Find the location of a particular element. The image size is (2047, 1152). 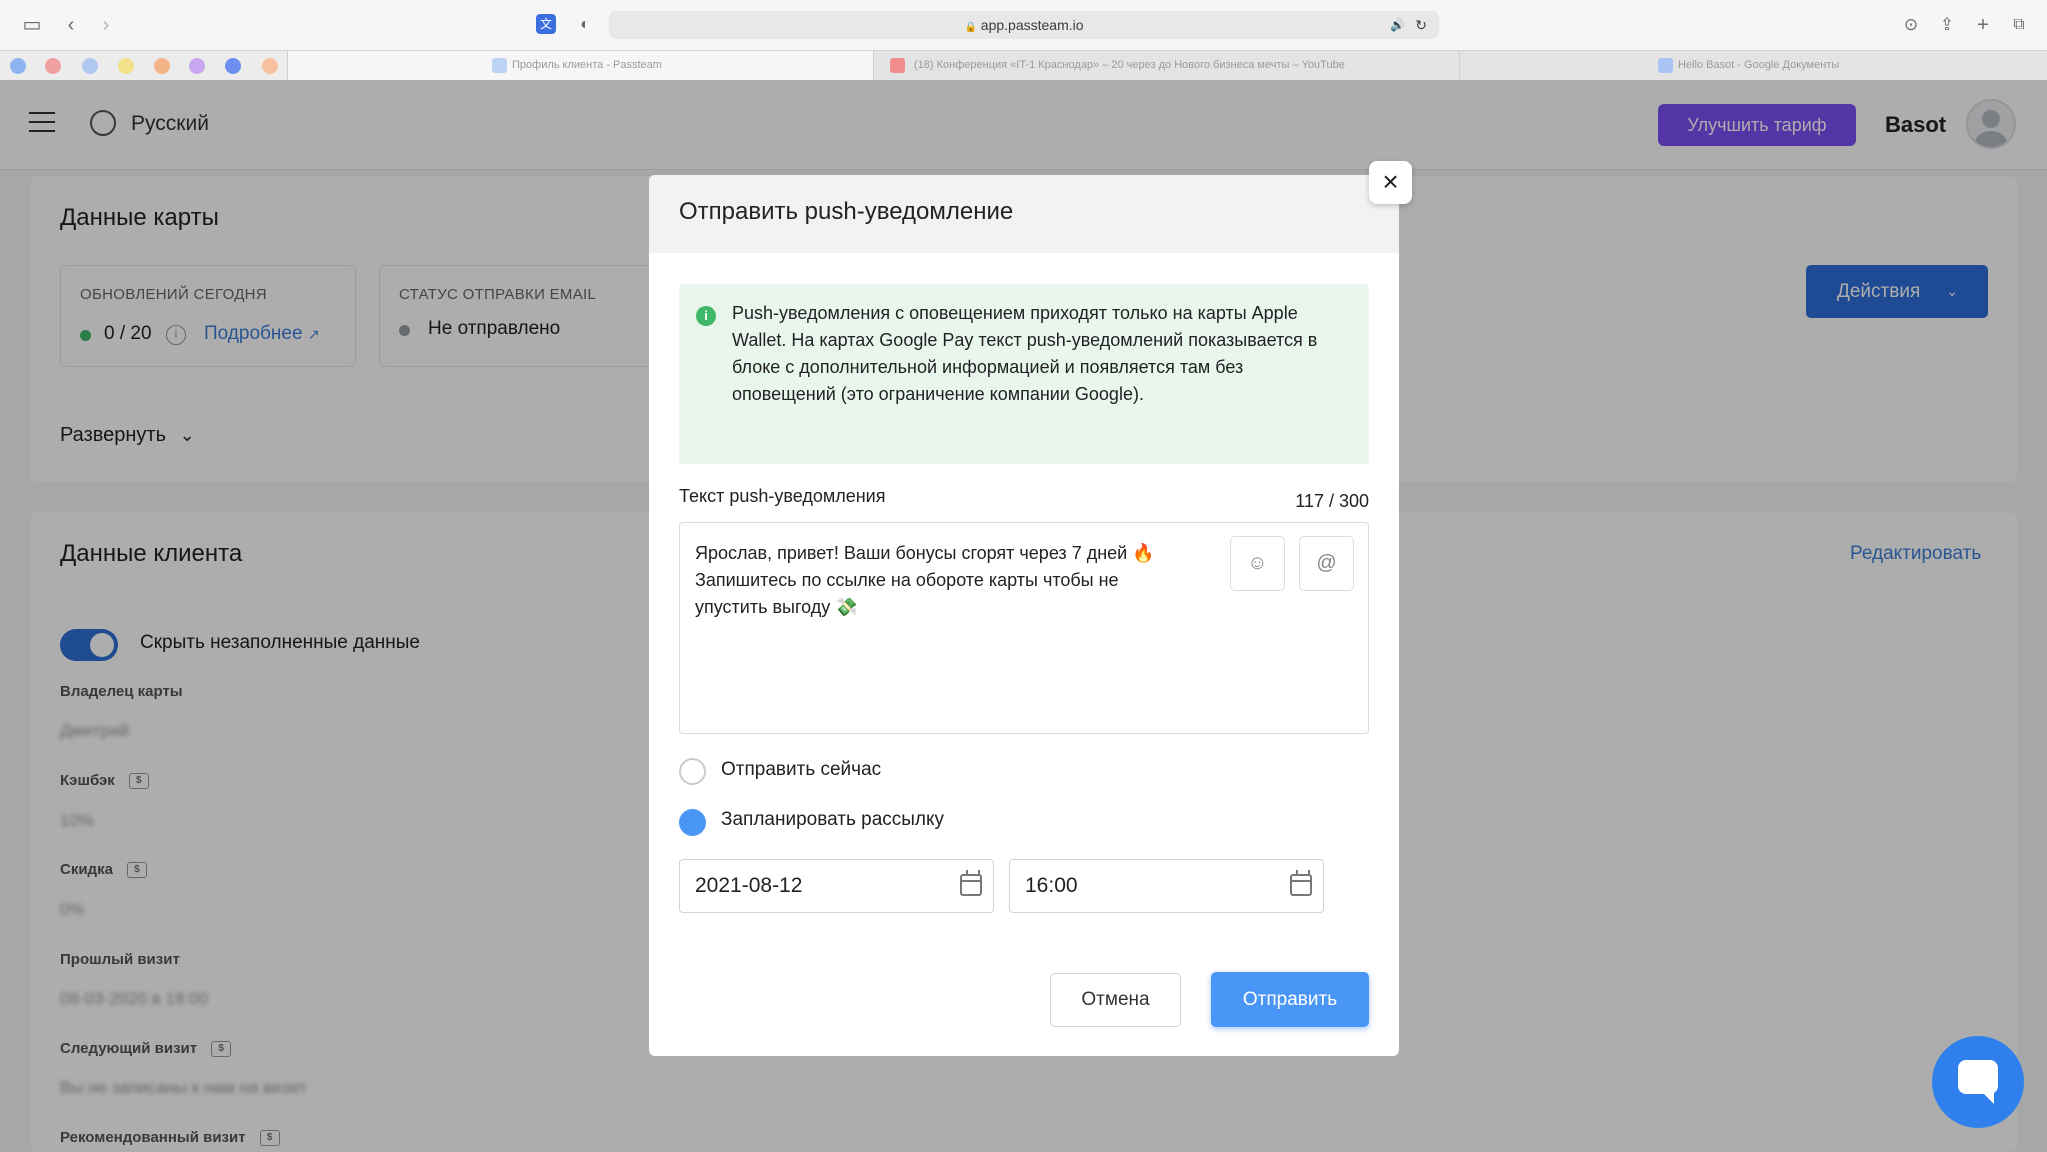

audio-icon: 🔊 is located at coordinates (1397, 25).